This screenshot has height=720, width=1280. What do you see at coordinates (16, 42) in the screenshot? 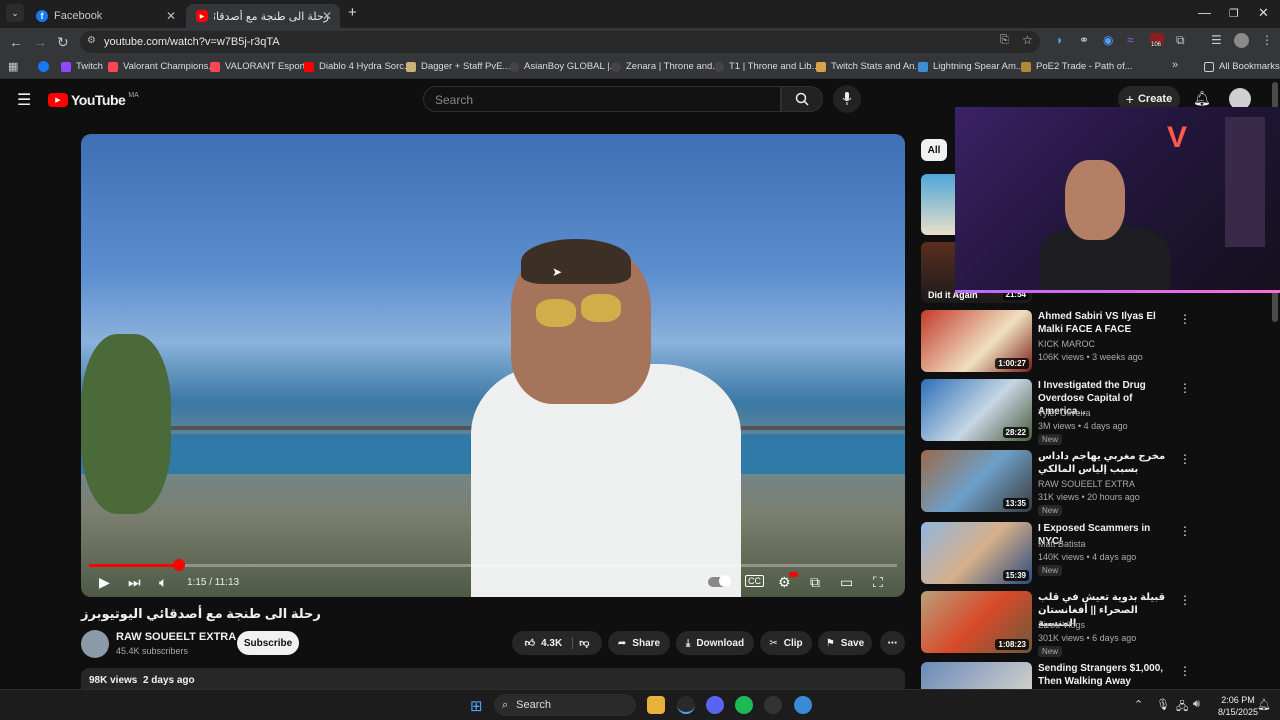
I see `back-icon: ←` at bounding box center [16, 42].